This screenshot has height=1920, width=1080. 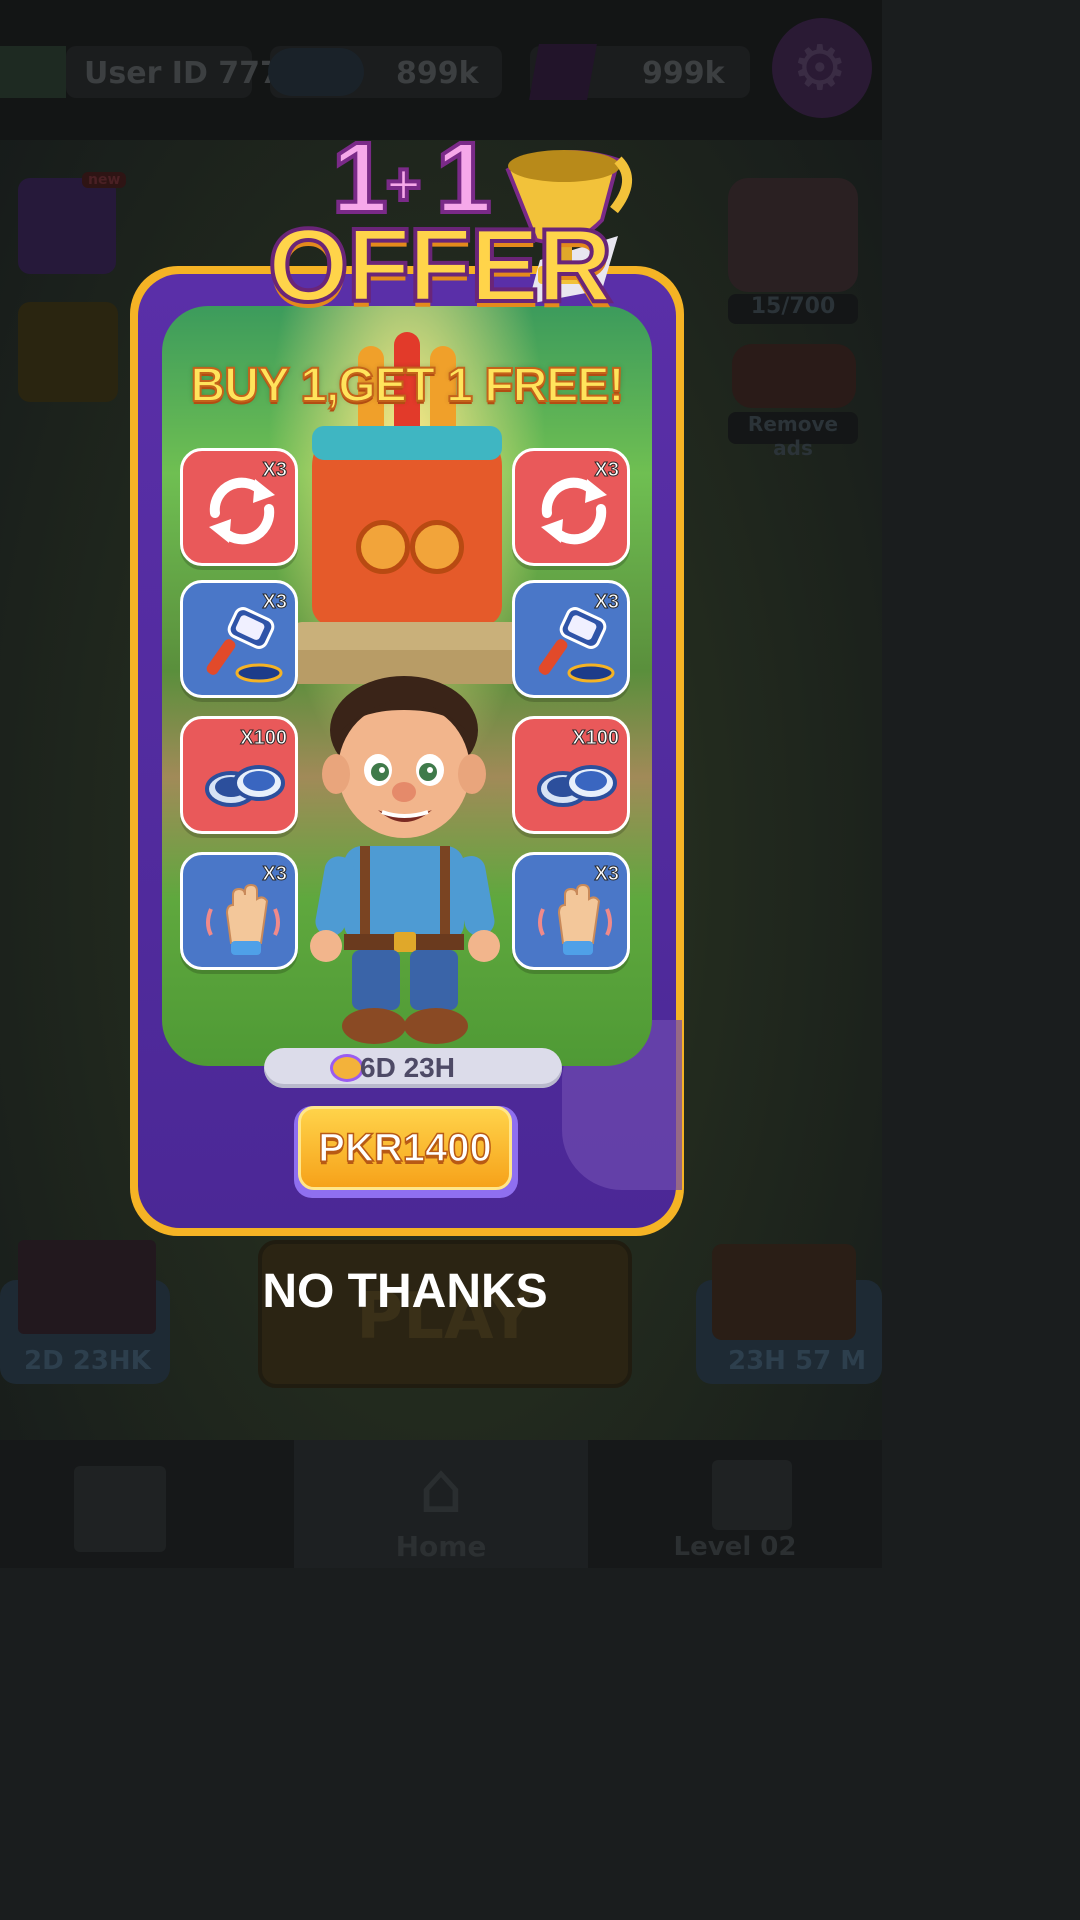 What do you see at coordinates (407, 443) in the screenshot?
I see `totem-band` at bounding box center [407, 443].